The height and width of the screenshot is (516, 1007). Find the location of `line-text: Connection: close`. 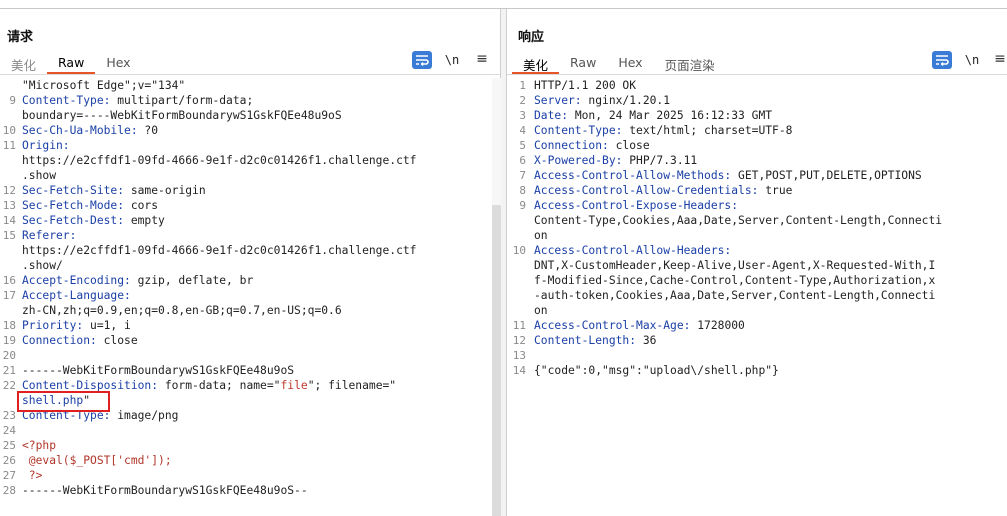

line-text: Connection: close is located at coordinates (592, 145).